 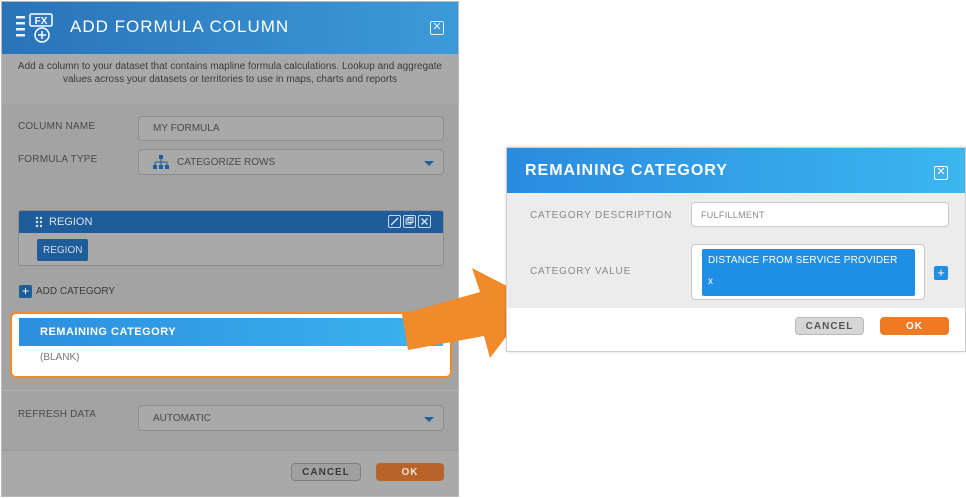 I want to click on add-category-button: + ADD CATEGORY, so click(x=67, y=291).